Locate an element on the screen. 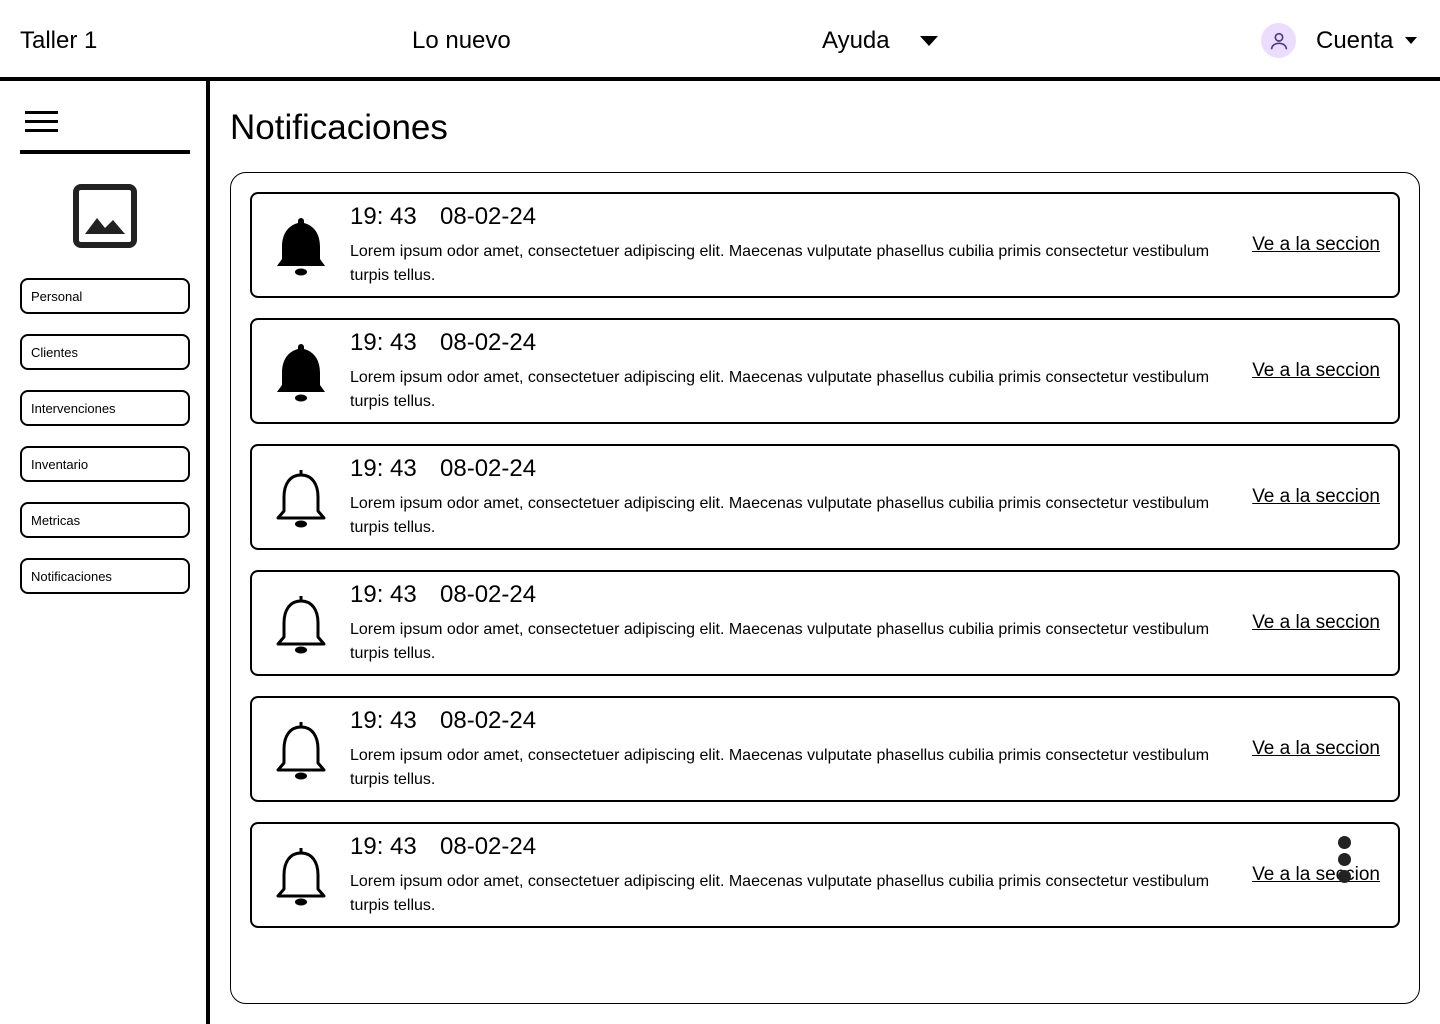 The image size is (1440, 1024). image-placeholder-icon is located at coordinates (105, 216).